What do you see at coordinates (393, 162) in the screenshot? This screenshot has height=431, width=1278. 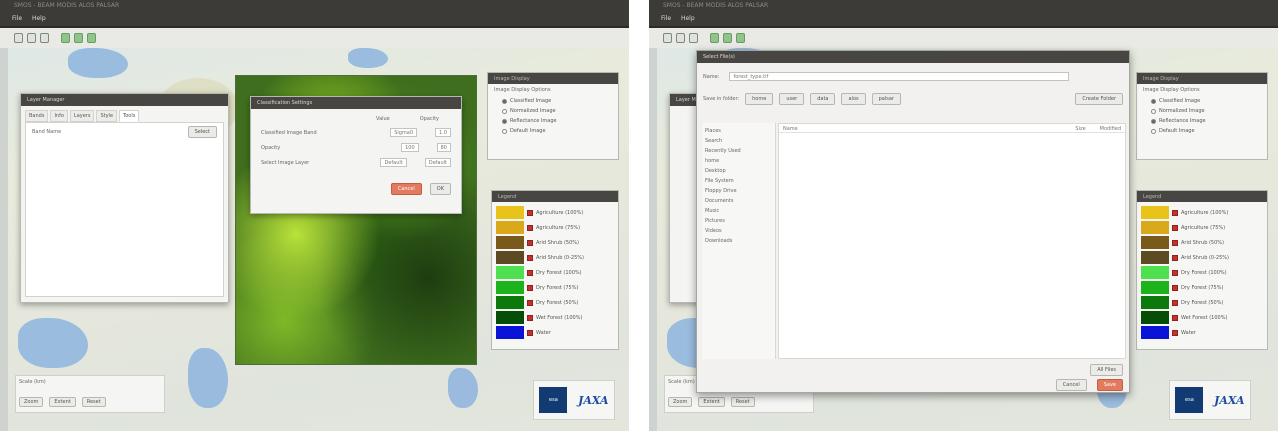 I see `value-field: Default` at bounding box center [393, 162].